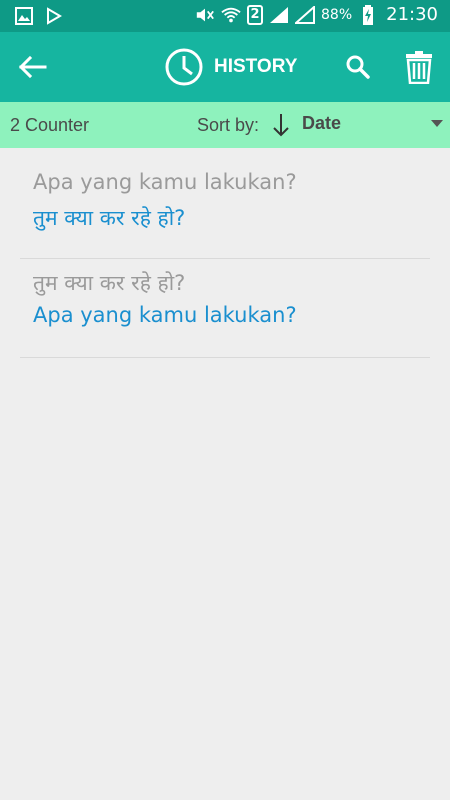 Image resolution: width=450 pixels, height=800 pixels. I want to click on search-button, so click(358, 67).